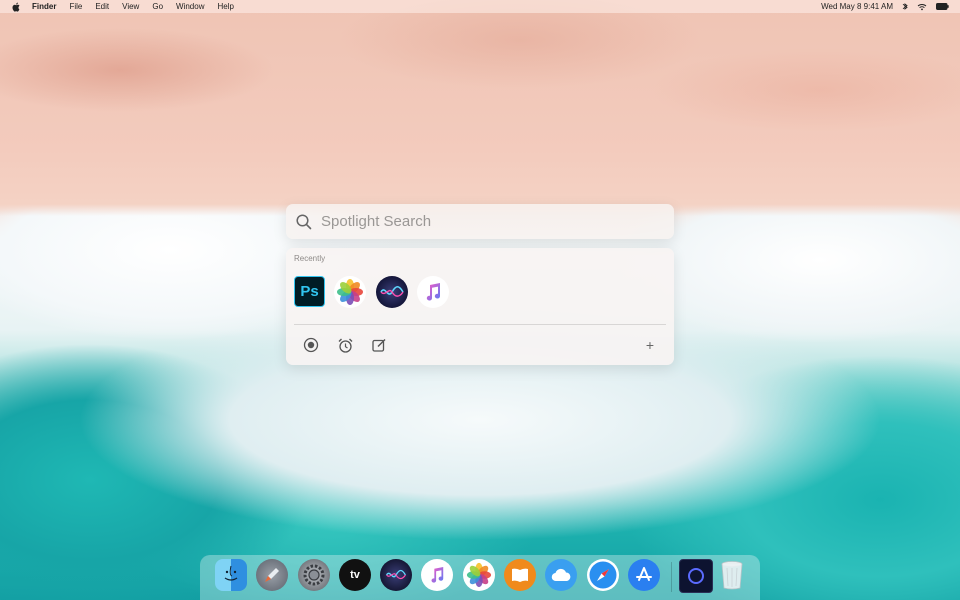  What do you see at coordinates (437, 575) in the screenshot?
I see `music-dock-icon` at bounding box center [437, 575].